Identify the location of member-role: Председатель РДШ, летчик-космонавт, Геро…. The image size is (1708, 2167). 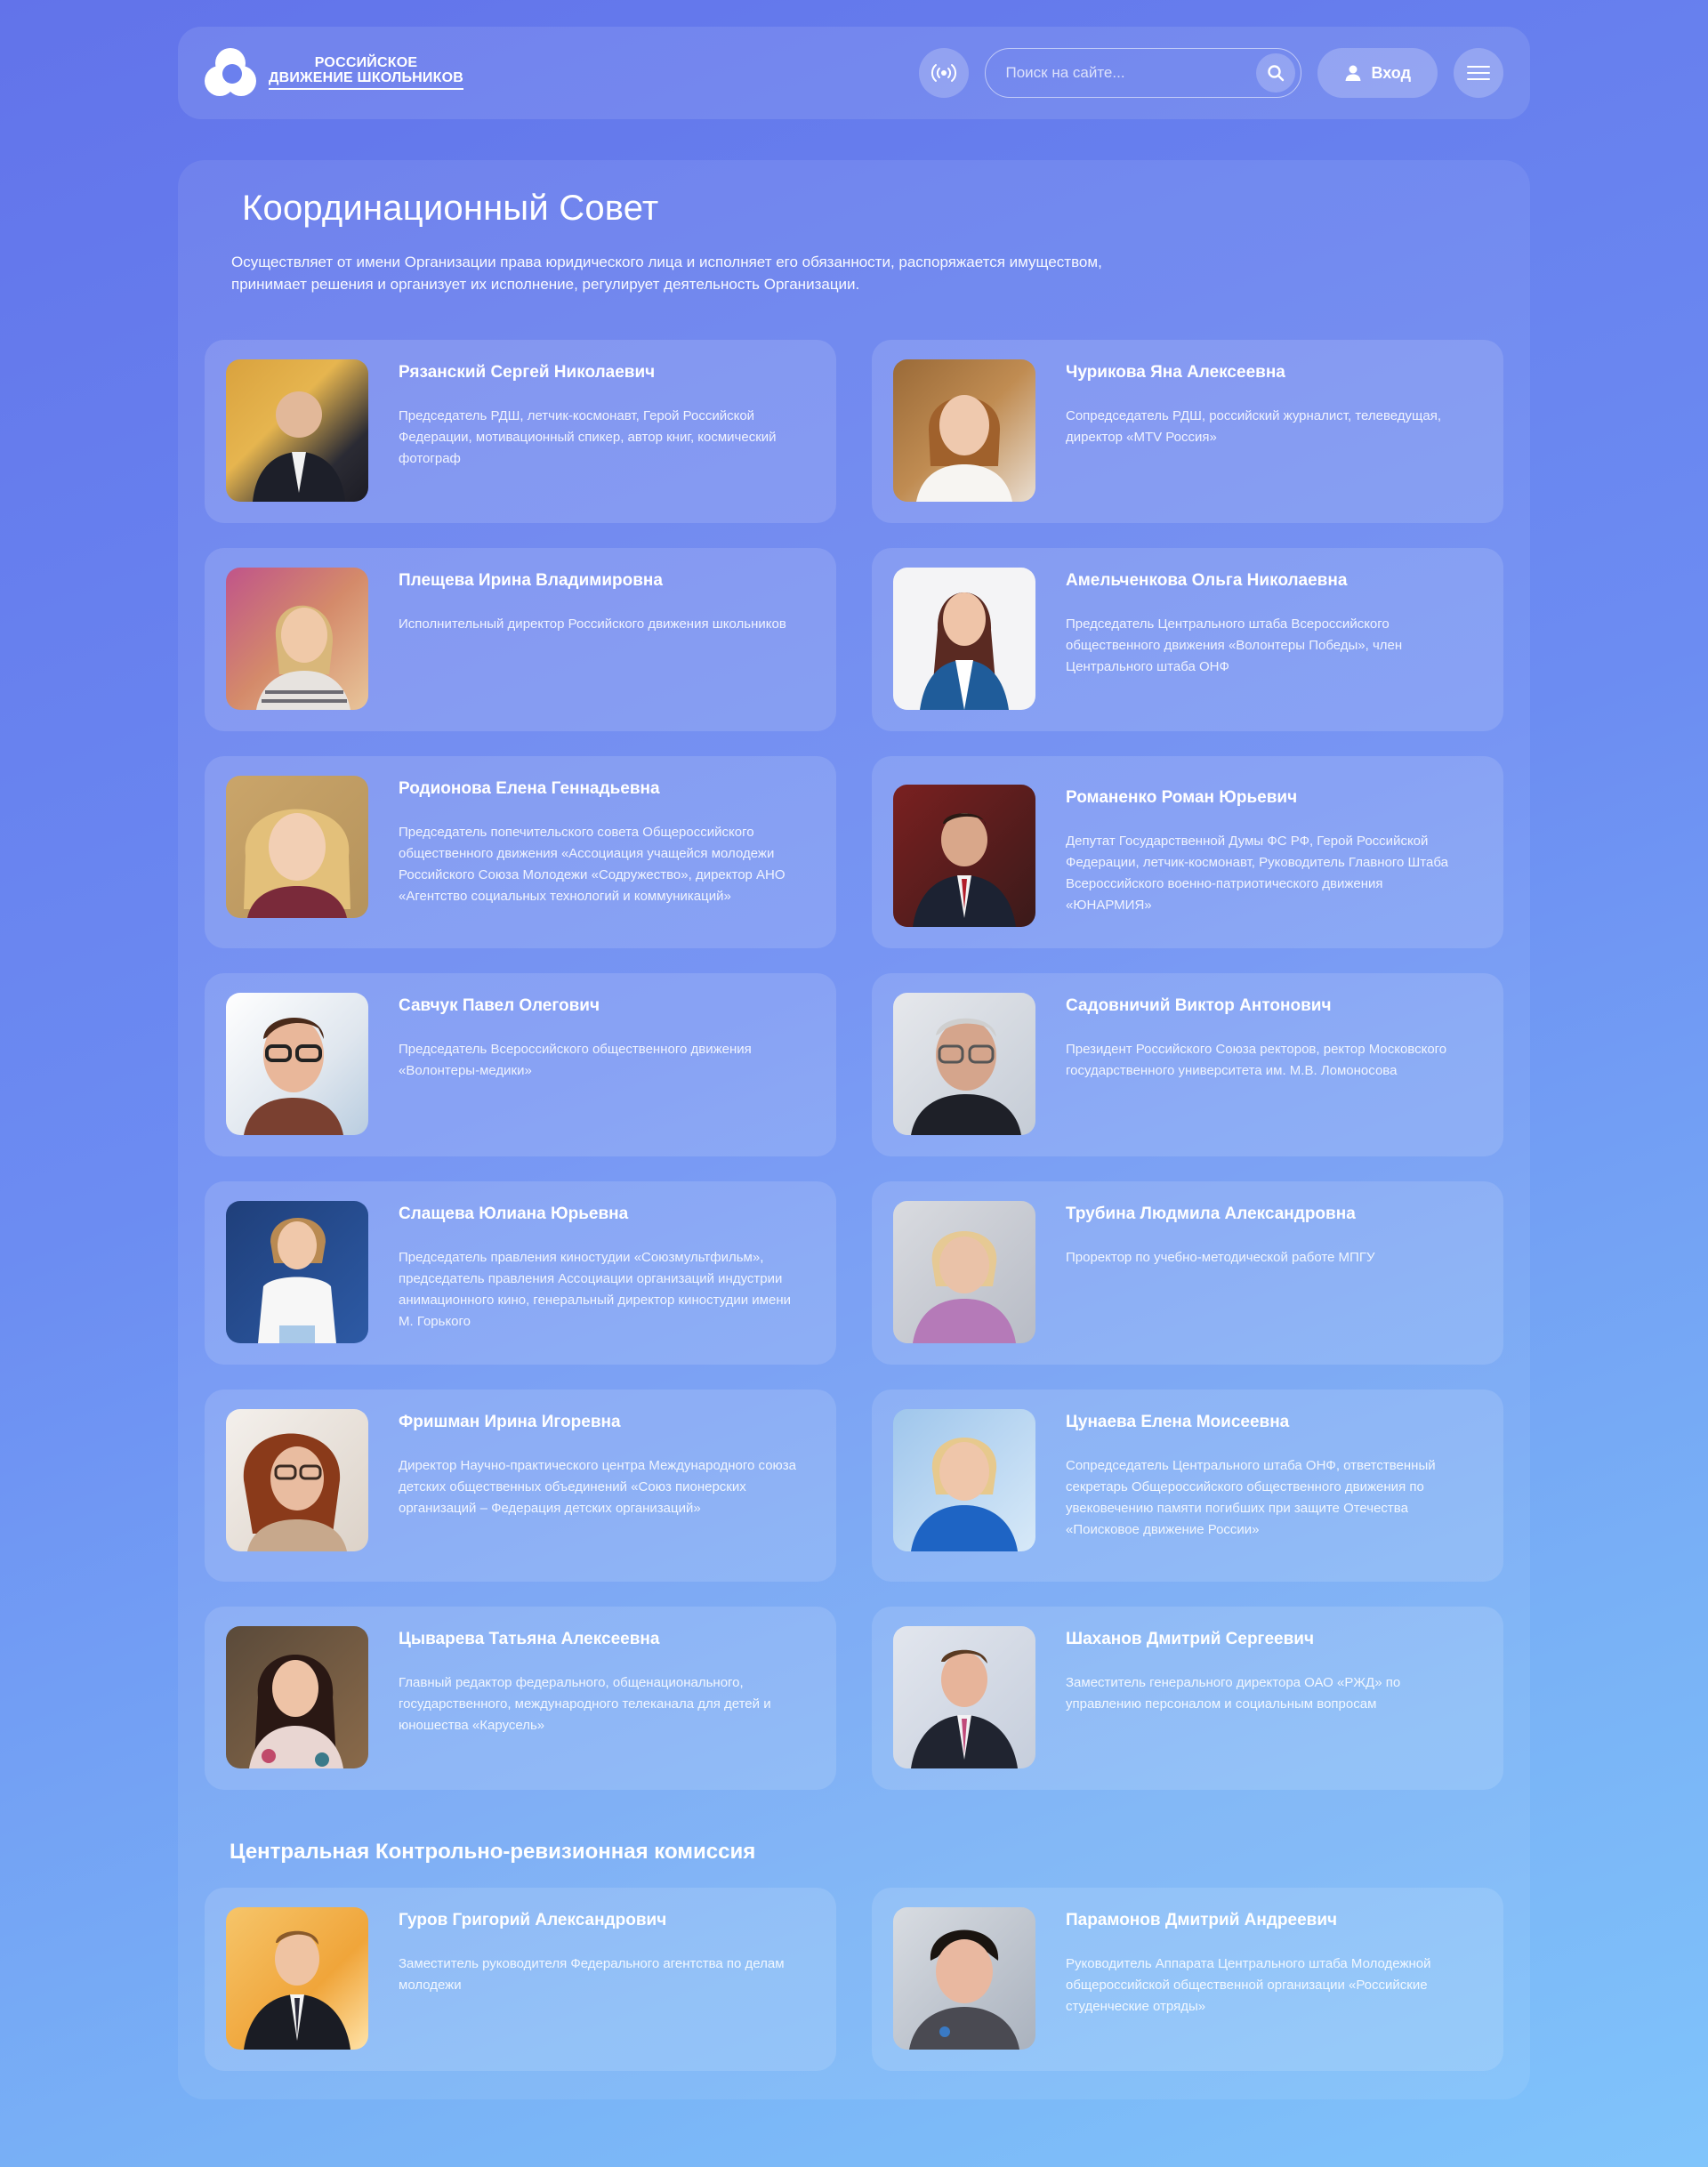
(588, 437).